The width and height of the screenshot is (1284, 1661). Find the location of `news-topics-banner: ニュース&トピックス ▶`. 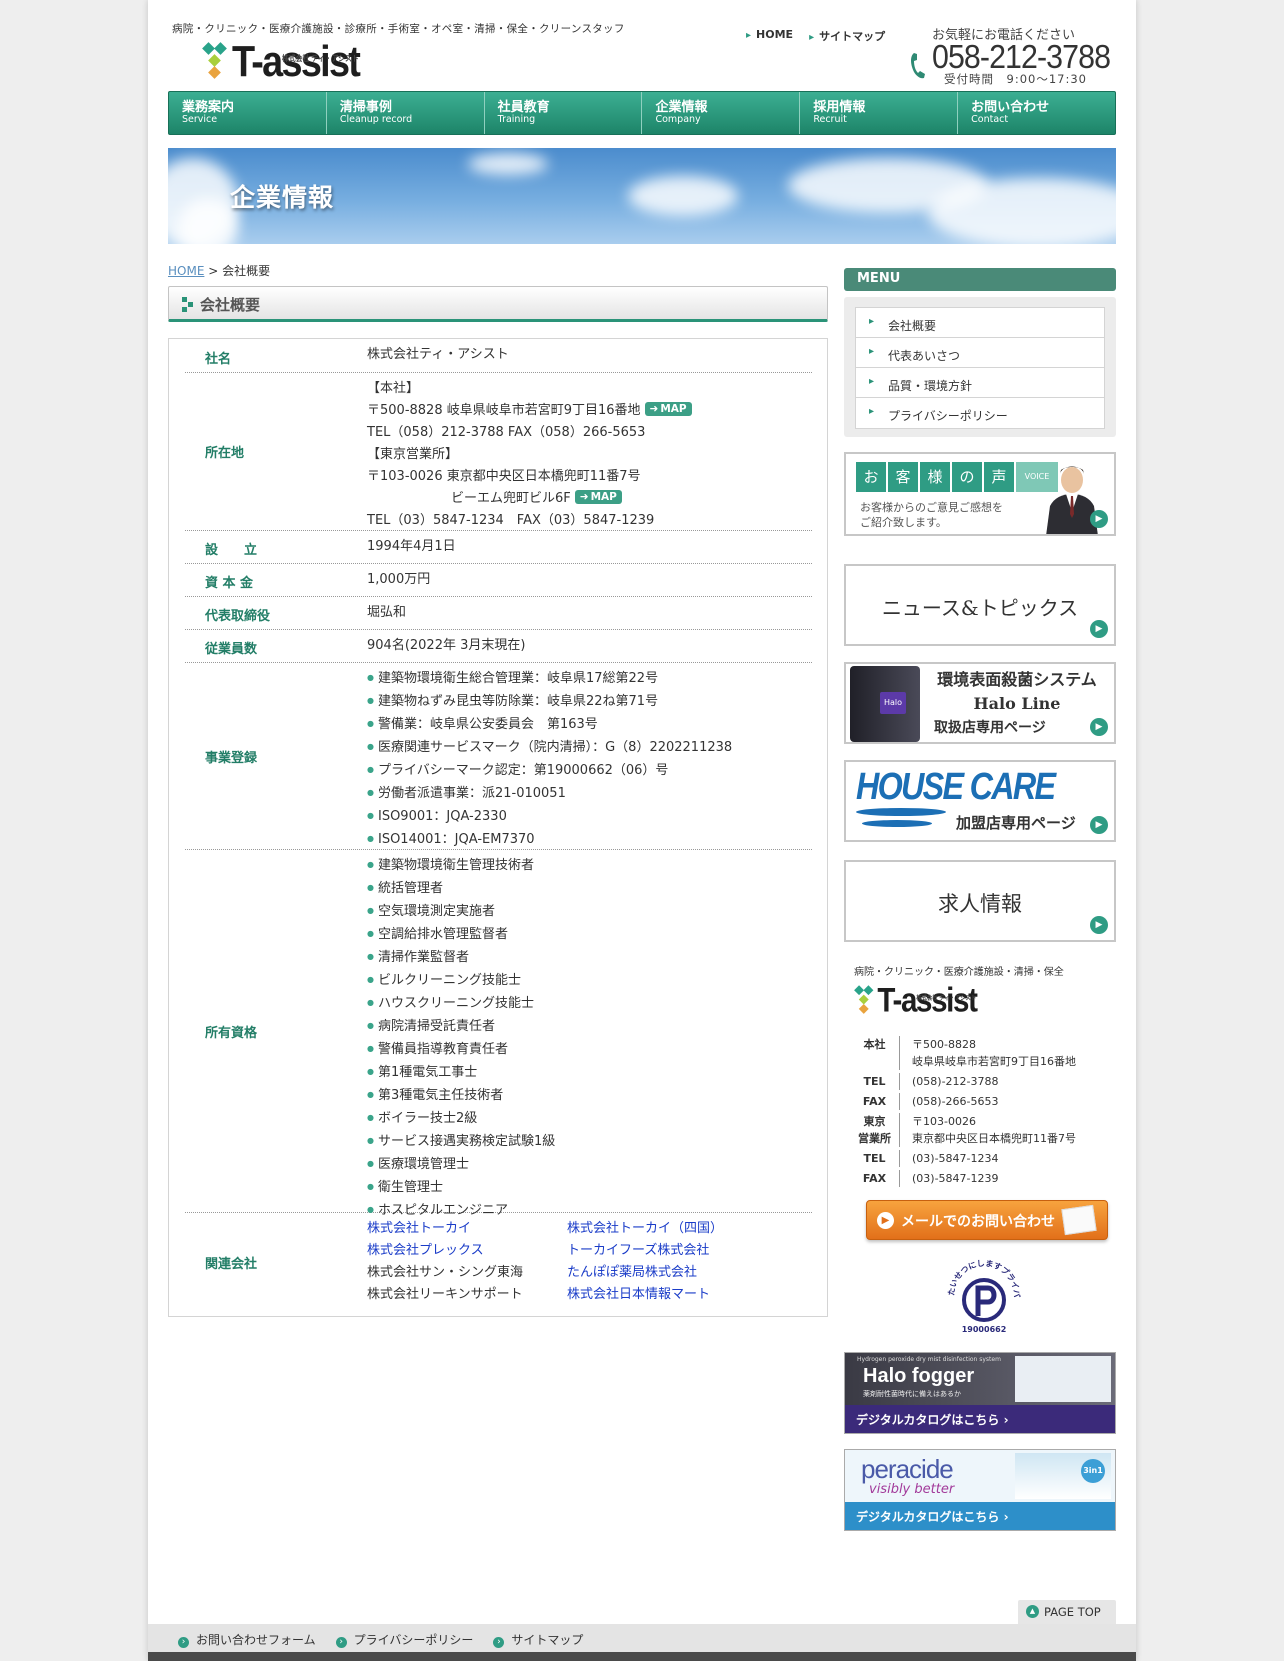

news-topics-banner: ニュース&トピックス ▶ is located at coordinates (980, 605).